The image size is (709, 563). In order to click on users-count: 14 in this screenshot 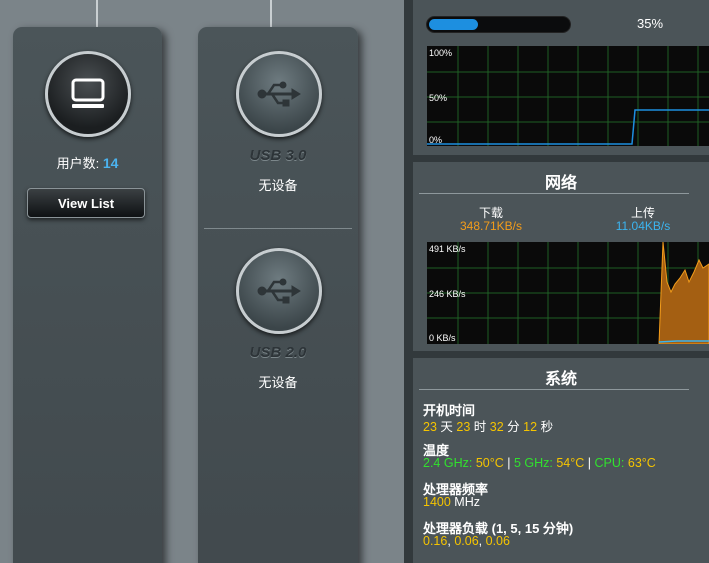, I will do `click(110, 163)`.